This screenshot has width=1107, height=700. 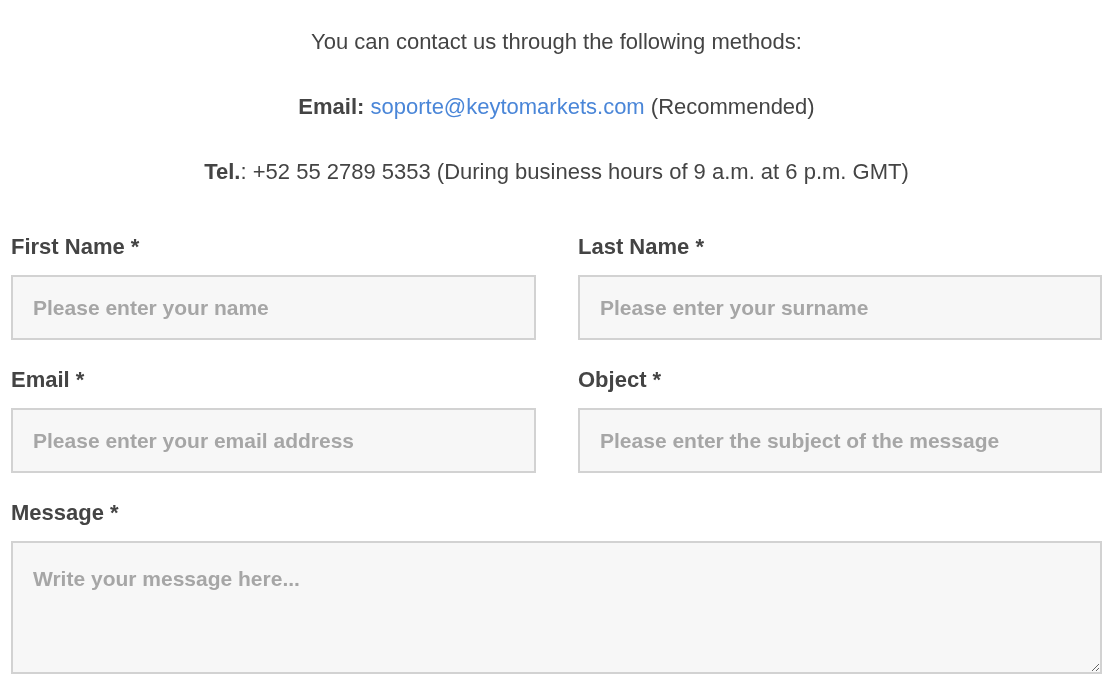 What do you see at coordinates (840, 440) in the screenshot?
I see `input-field: Please enter the subject of the message` at bounding box center [840, 440].